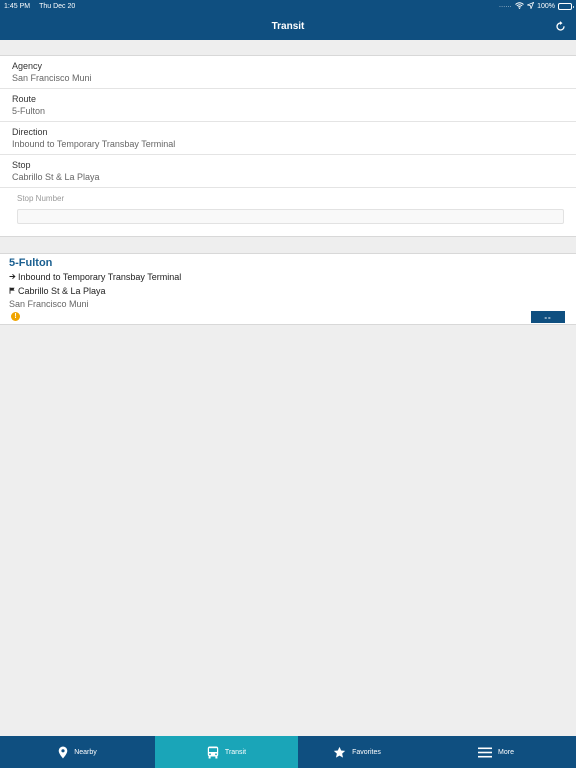 The height and width of the screenshot is (768, 576). Describe the element at coordinates (30, 132) in the screenshot. I see `direction-label: Direction` at that location.